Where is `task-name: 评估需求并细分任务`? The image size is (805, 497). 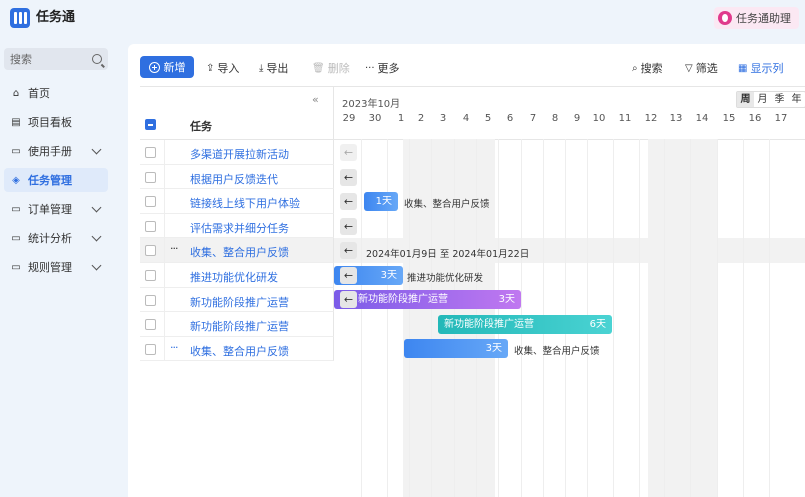 task-name: 评估需求并细分任务 is located at coordinates (239, 228).